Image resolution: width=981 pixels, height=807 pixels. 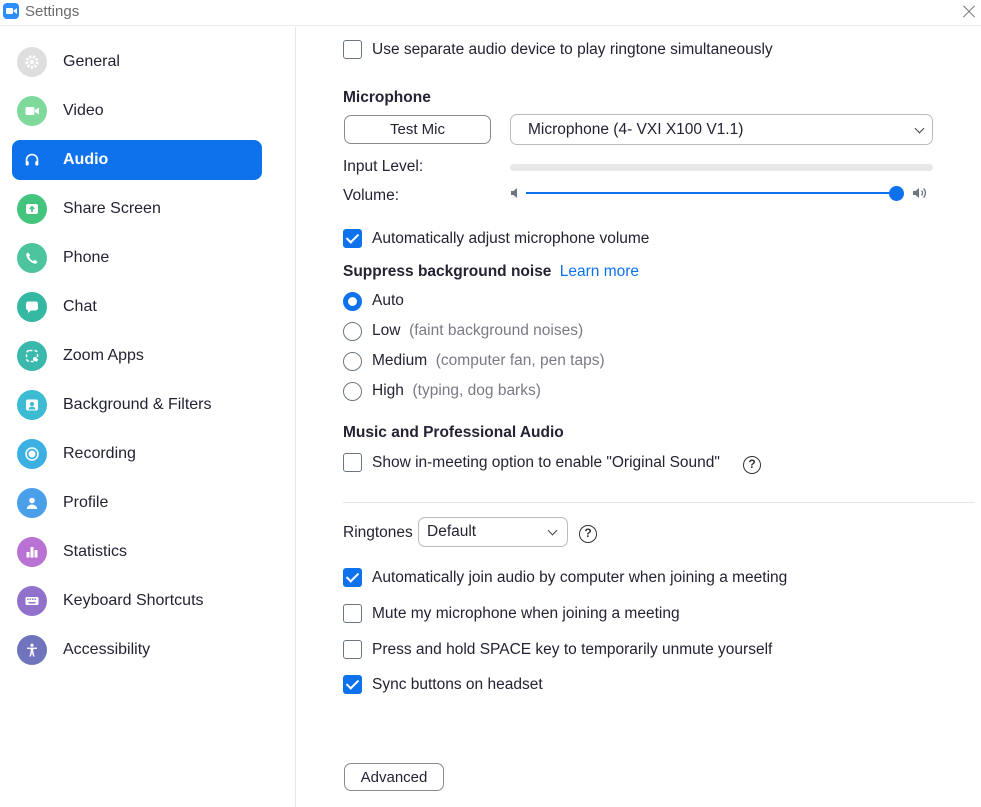 What do you see at coordinates (969, 12) in the screenshot?
I see `close-icon` at bounding box center [969, 12].